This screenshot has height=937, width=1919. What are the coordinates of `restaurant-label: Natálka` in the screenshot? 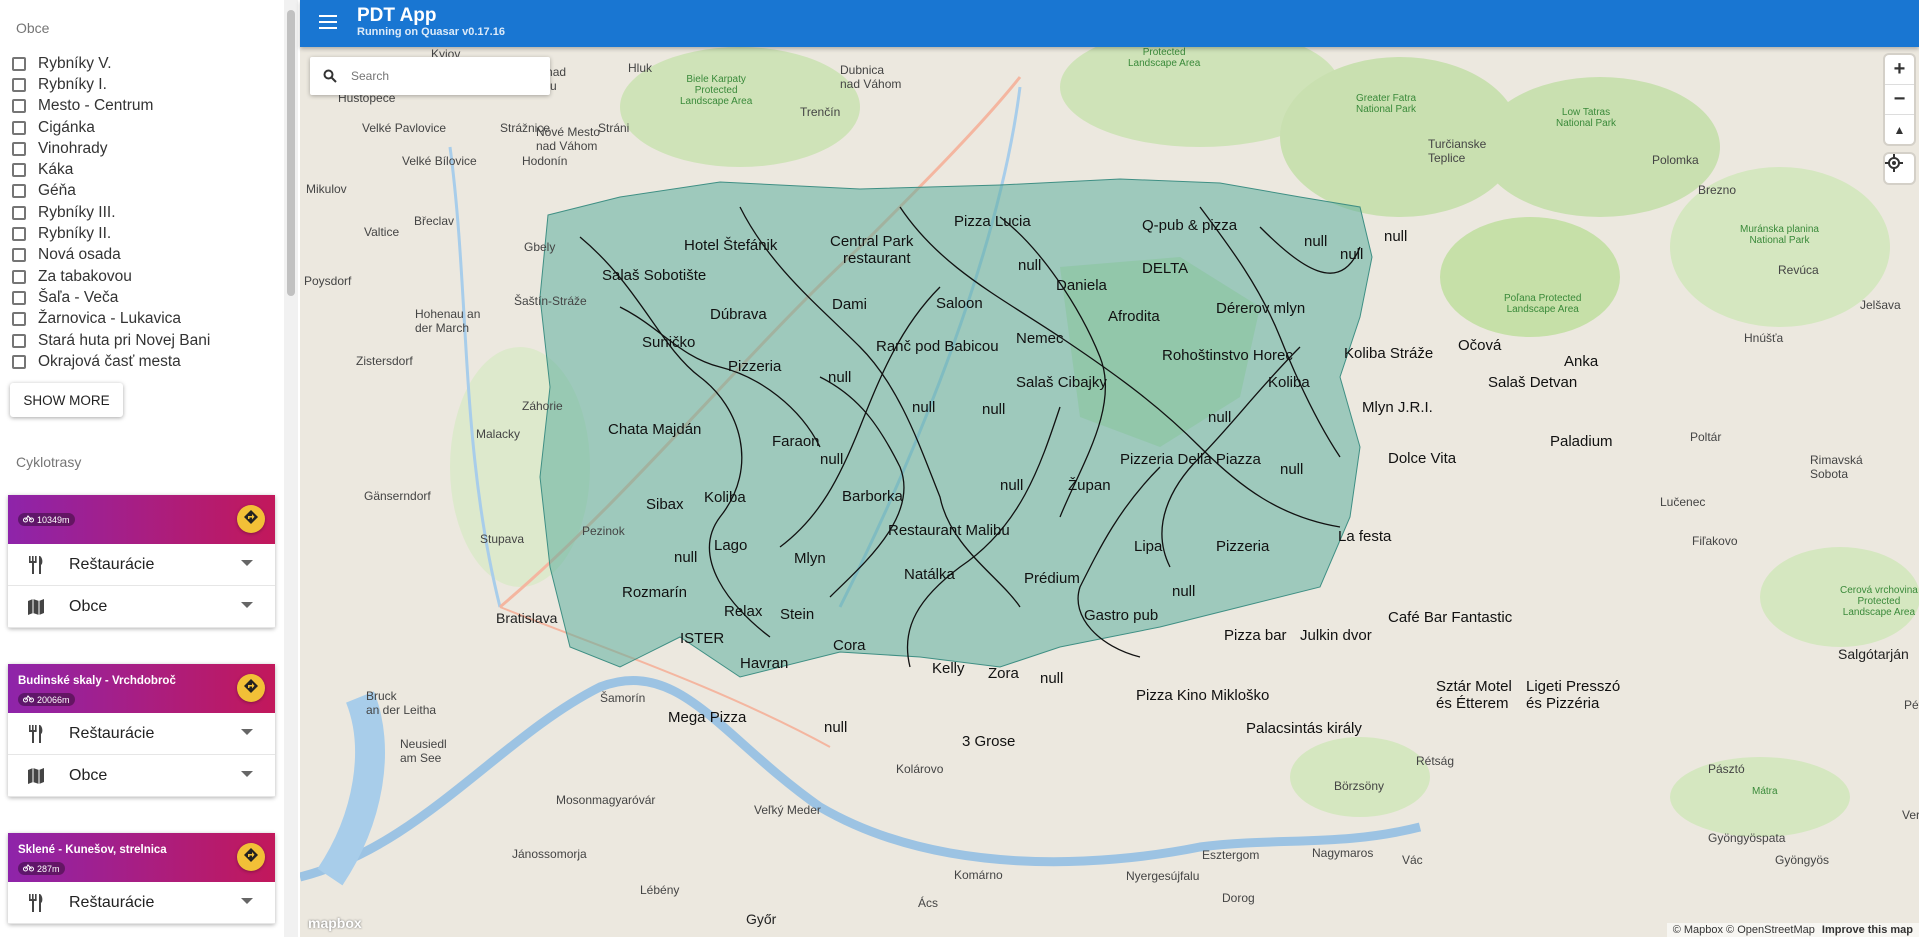 It's located at (929, 574).